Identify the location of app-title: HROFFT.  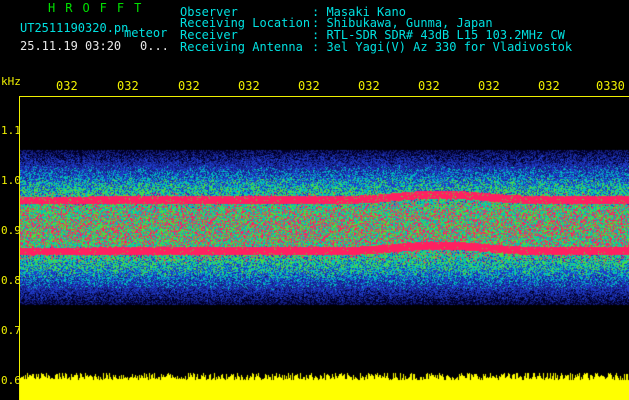
(100, 8).